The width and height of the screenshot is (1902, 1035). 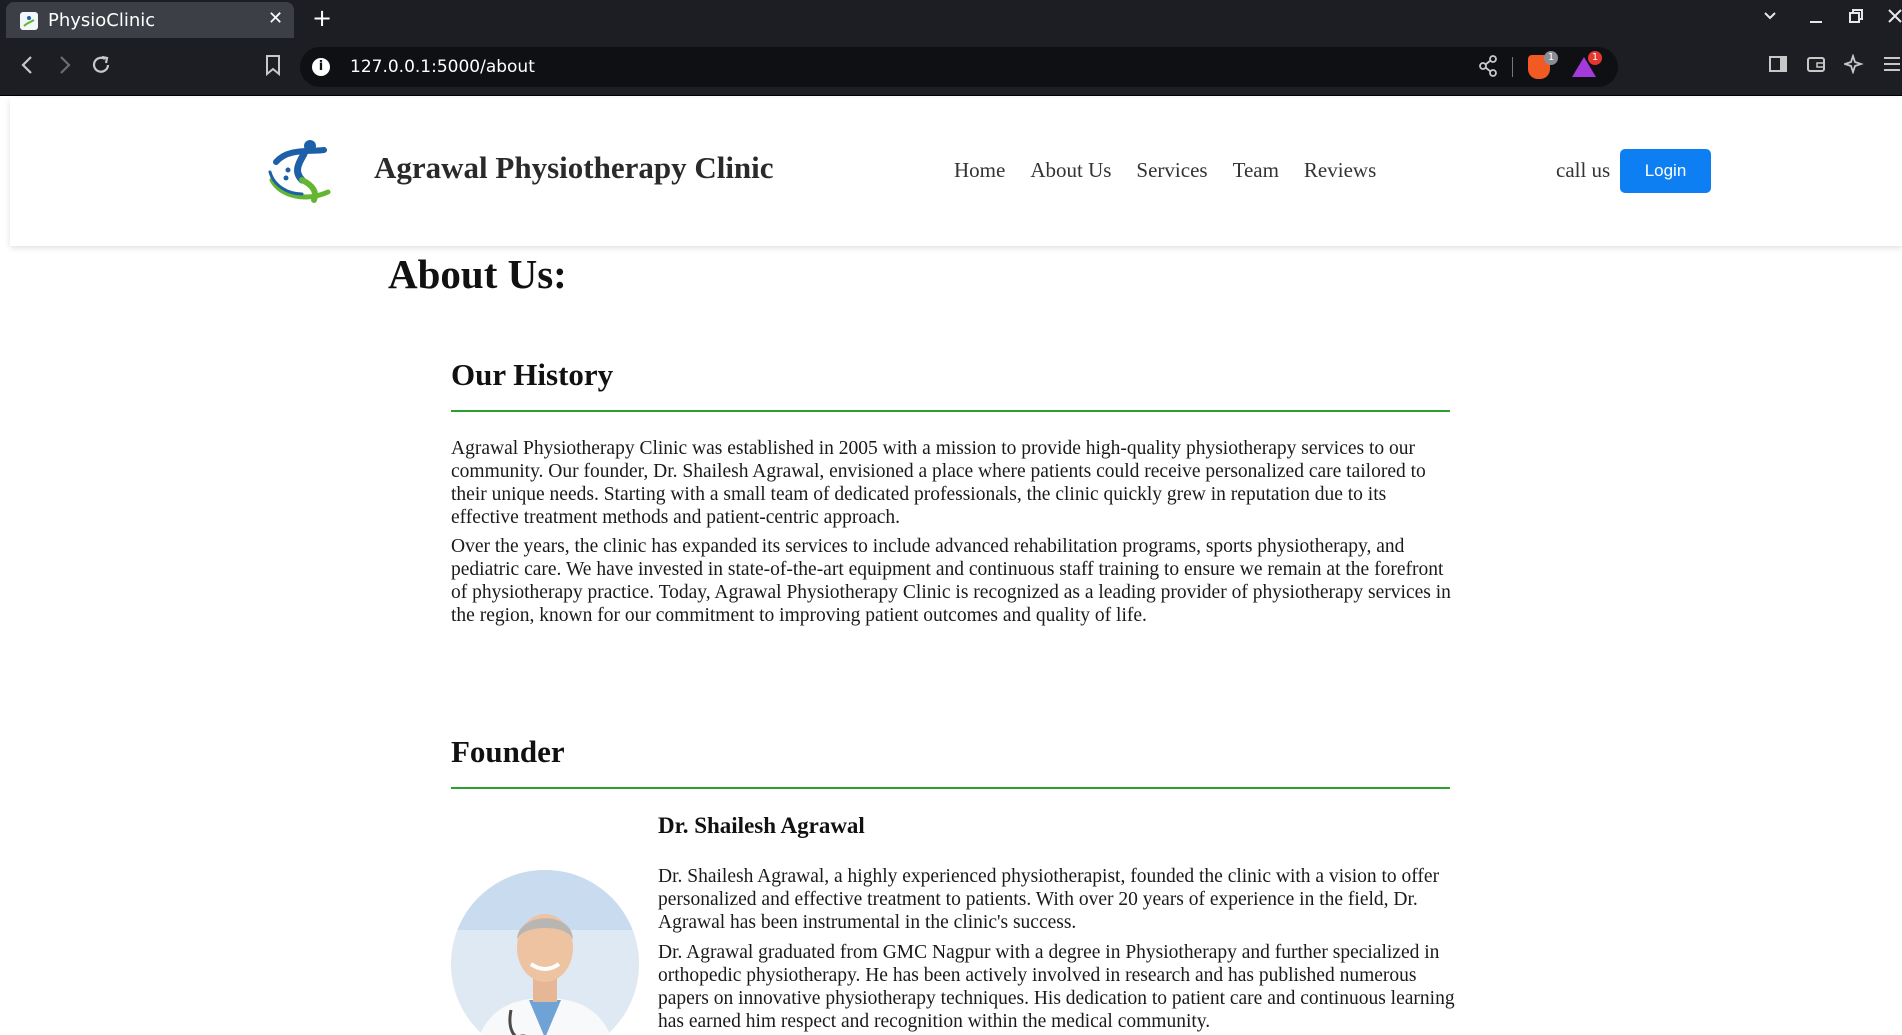 I want to click on reload-icon, so click(x=101, y=67).